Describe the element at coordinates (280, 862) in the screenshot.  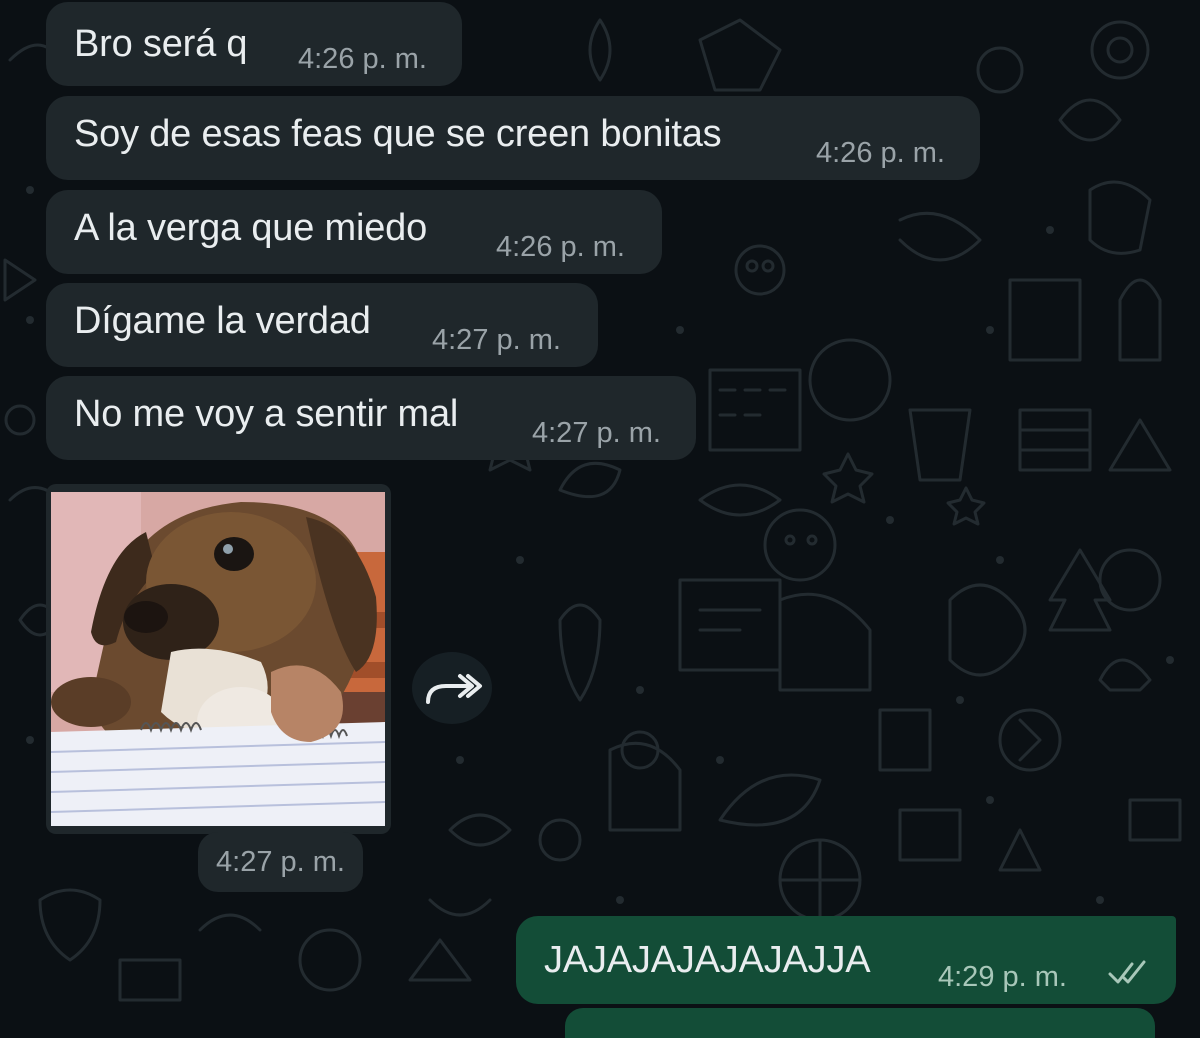
I see `photo-time-badge: 4:27 p. m.` at that location.